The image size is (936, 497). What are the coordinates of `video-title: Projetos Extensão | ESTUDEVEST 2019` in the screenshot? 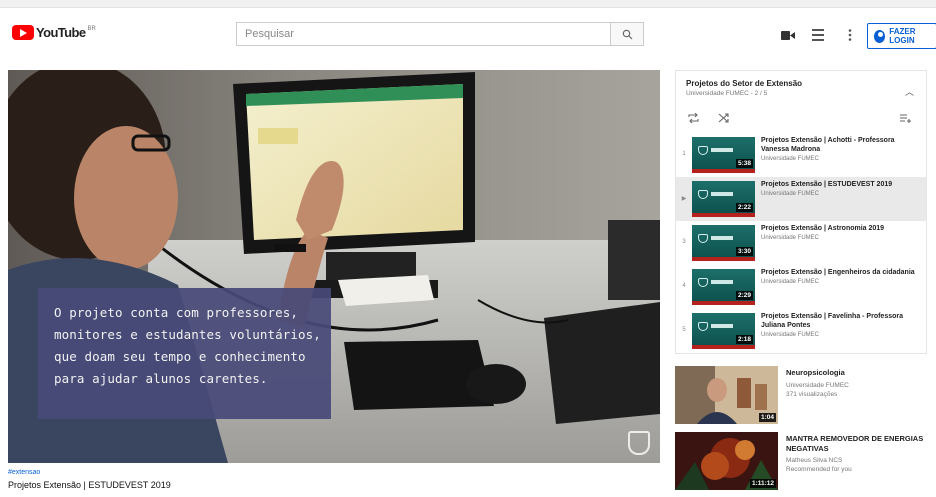 It's located at (89, 485).